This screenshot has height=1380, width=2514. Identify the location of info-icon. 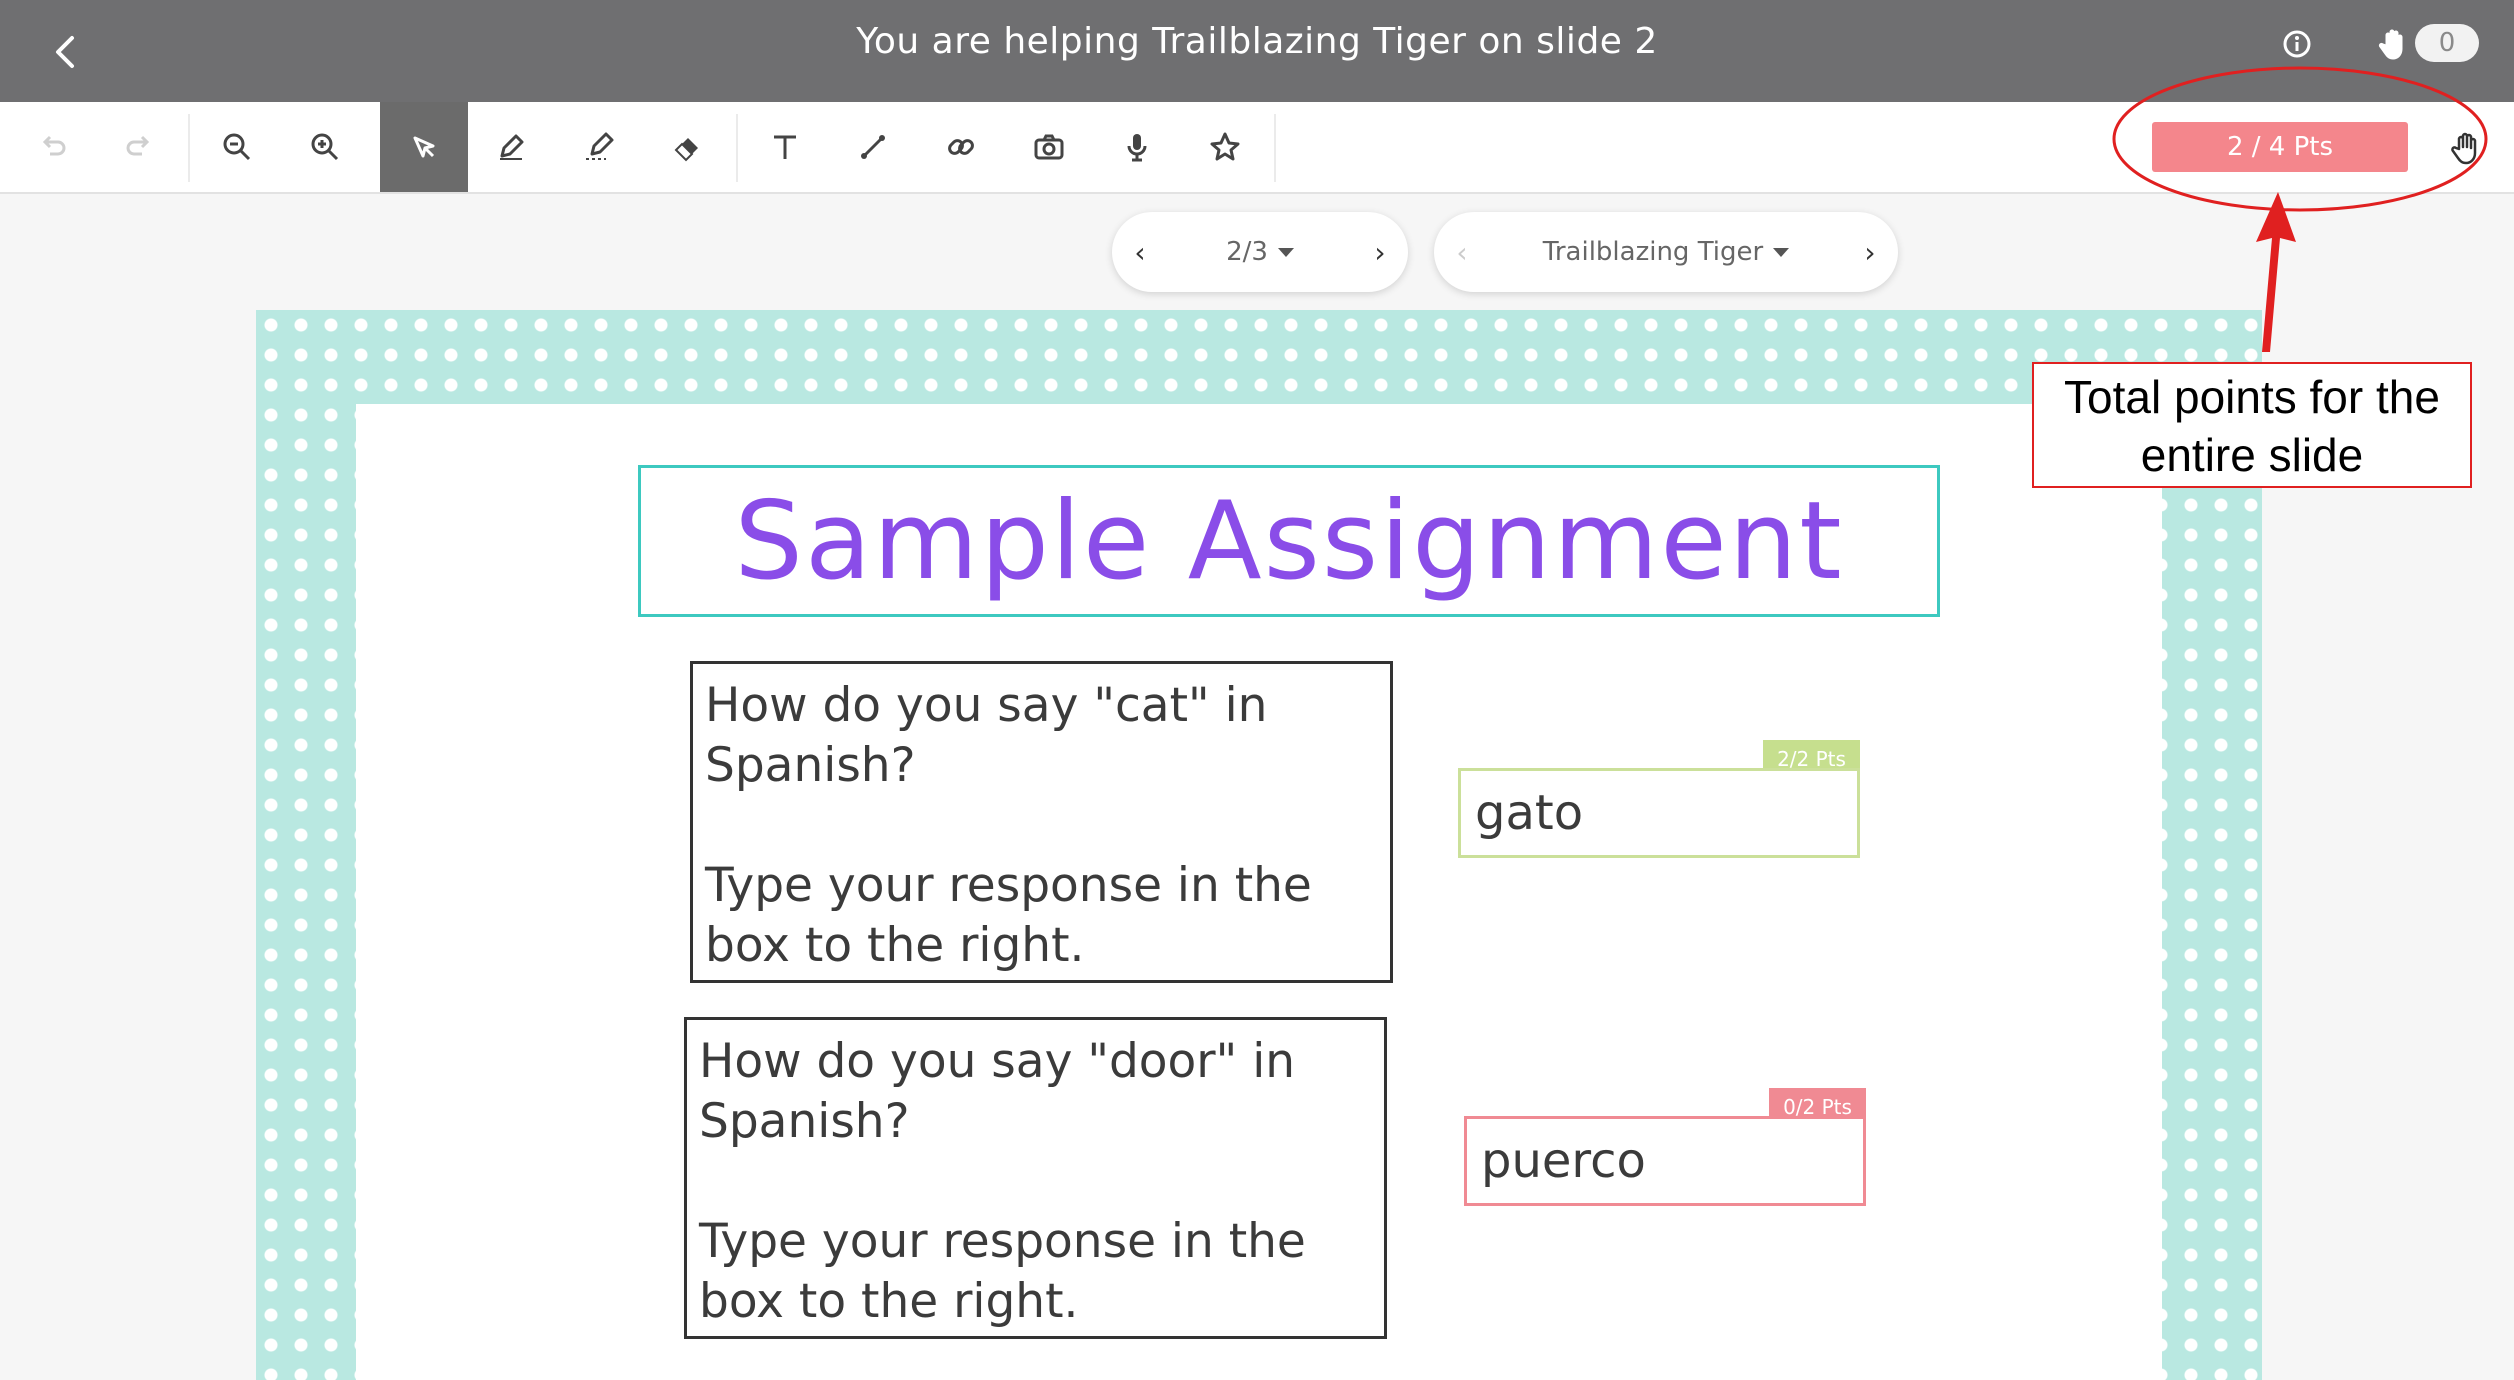
(2297, 44).